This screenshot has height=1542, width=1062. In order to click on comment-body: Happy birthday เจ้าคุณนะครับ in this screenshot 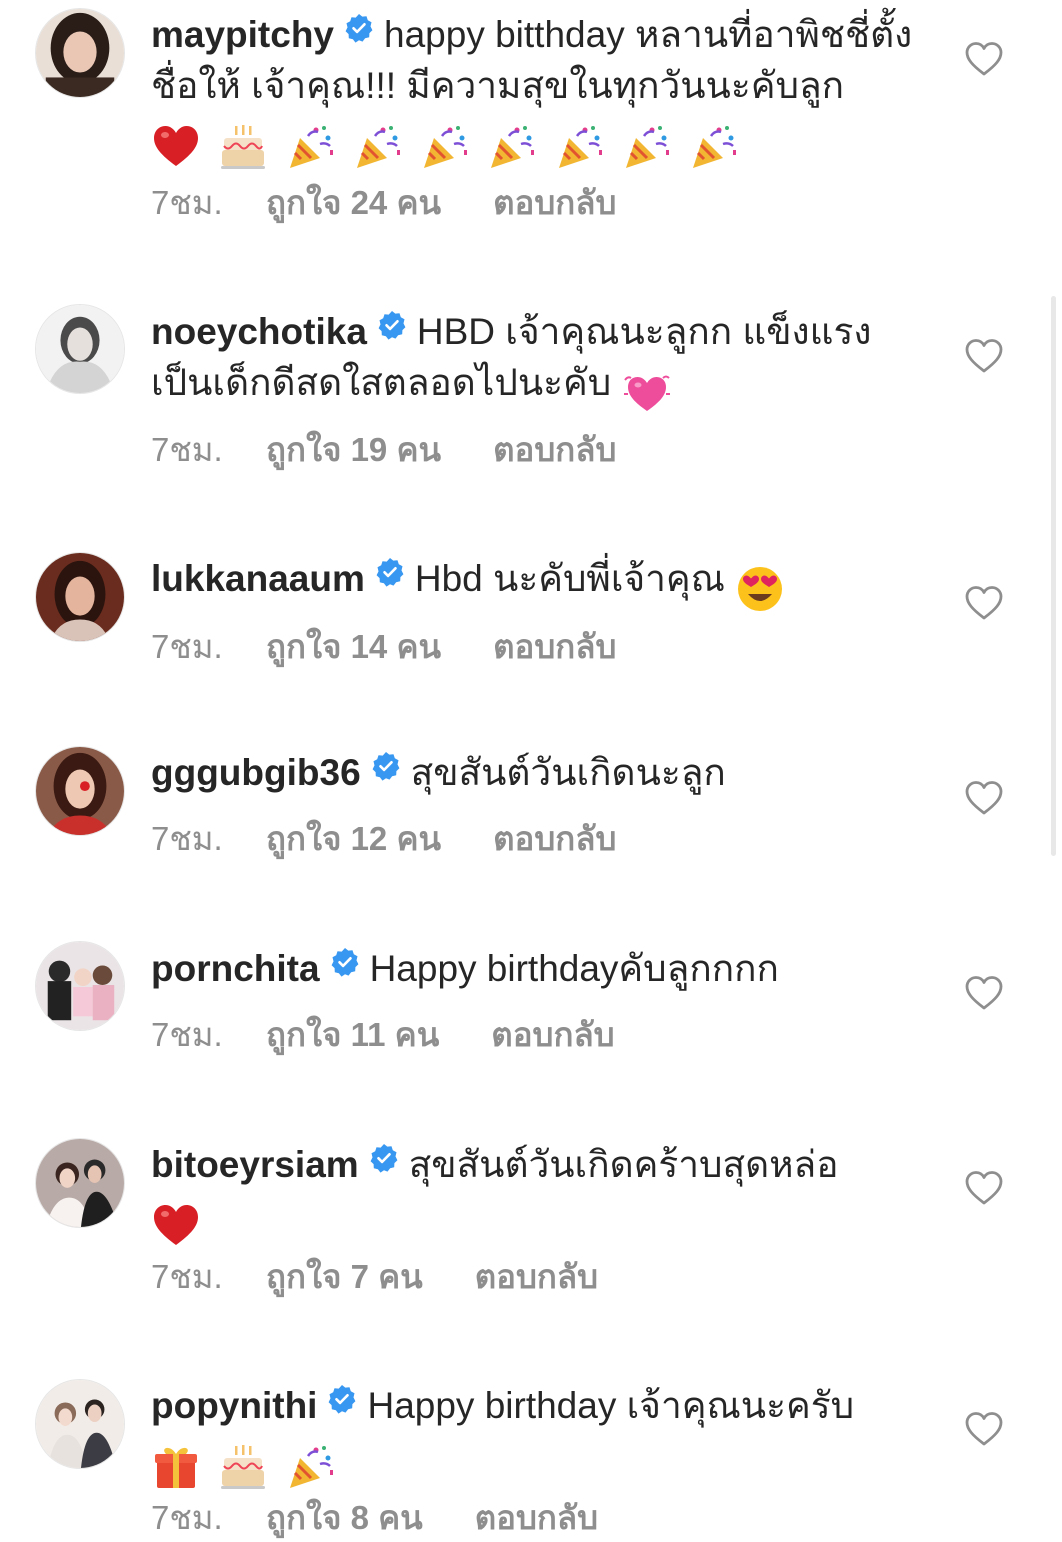, I will do `click(611, 1405)`.